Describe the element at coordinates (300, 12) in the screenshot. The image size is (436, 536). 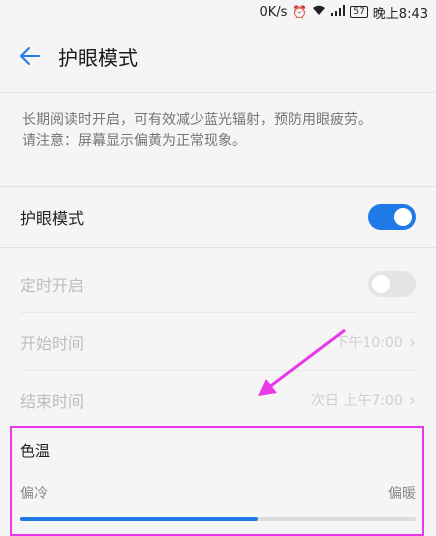
I see `alarm-clock-icon: ⏰` at that location.